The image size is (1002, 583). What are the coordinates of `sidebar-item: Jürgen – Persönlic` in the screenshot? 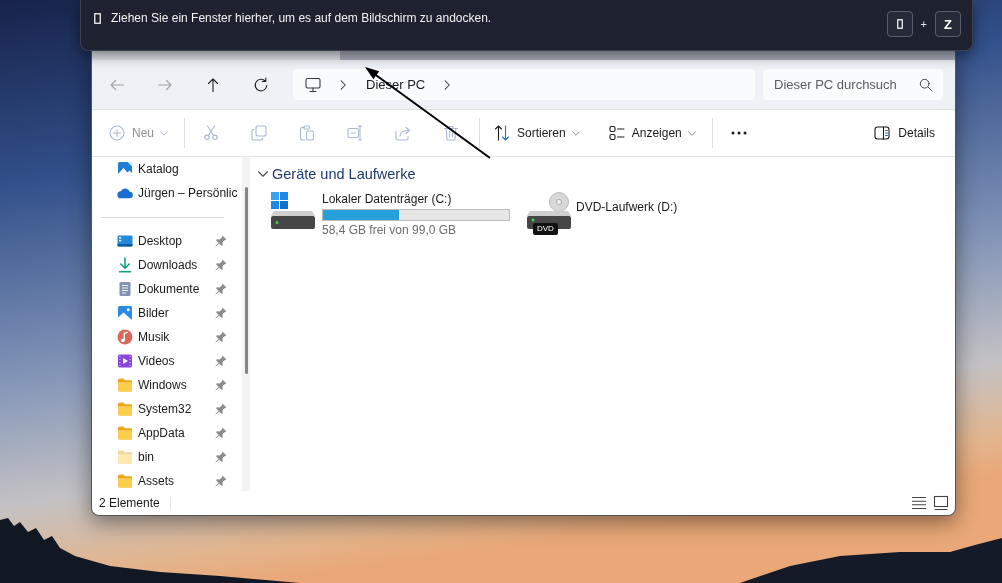 It's located at (167, 193).